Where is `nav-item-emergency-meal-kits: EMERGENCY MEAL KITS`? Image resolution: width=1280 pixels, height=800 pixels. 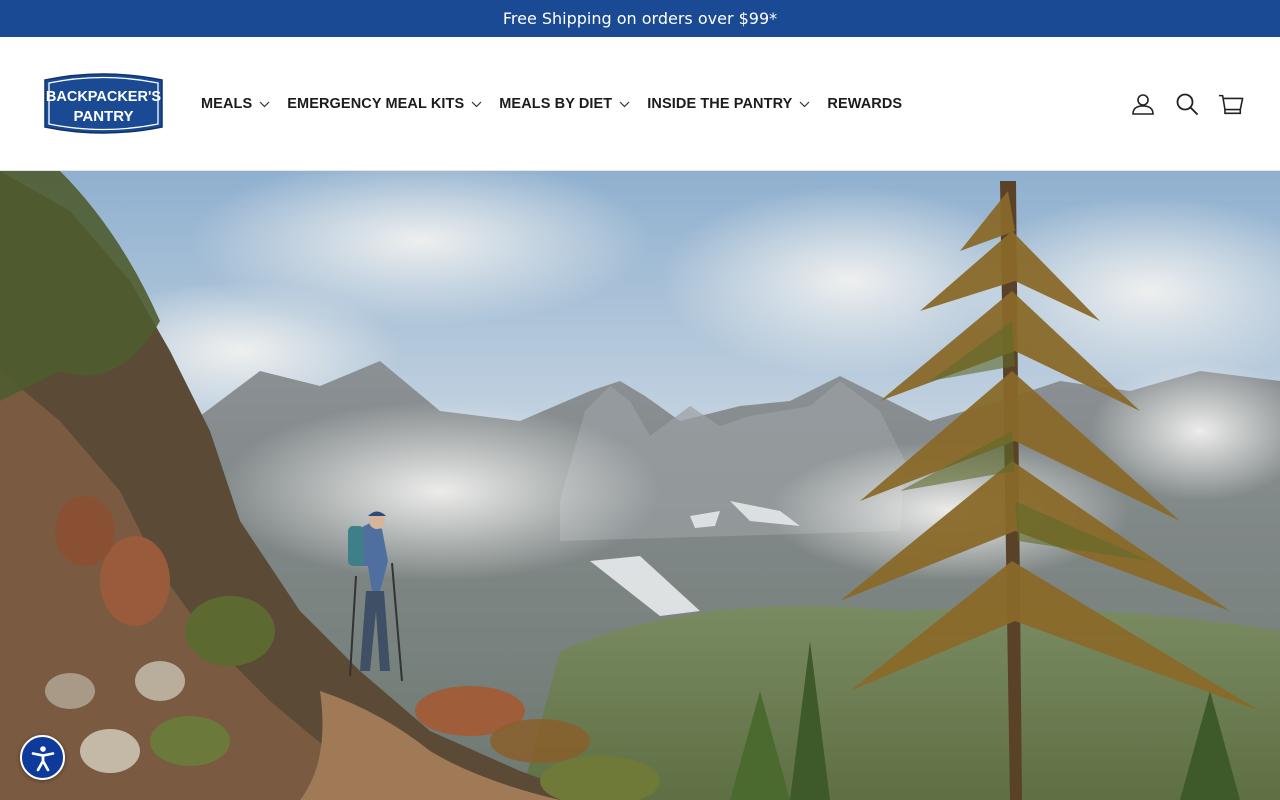
nav-item-emergency-meal-kits: EMERGENCY MEAL KITS is located at coordinates (384, 104).